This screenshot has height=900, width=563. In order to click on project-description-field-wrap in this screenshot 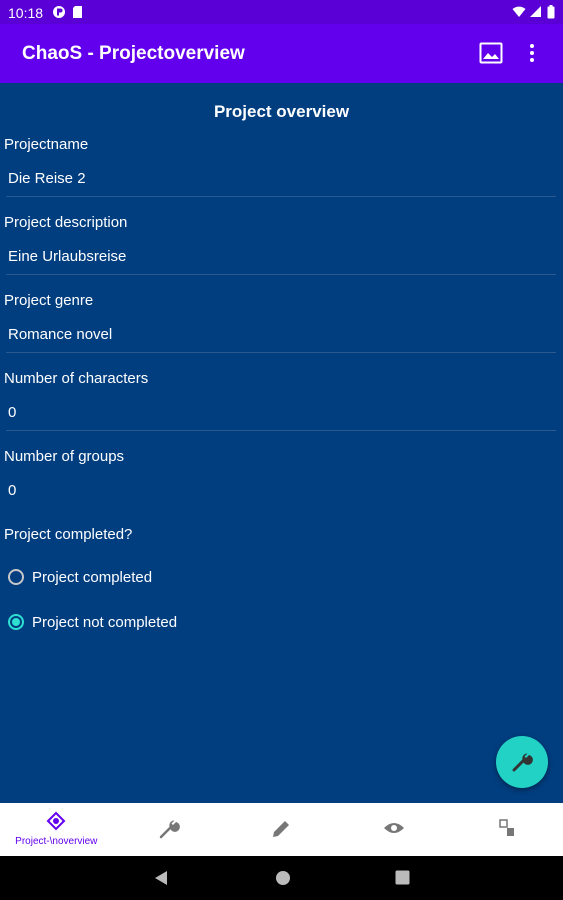, I will do `click(281, 259)`.